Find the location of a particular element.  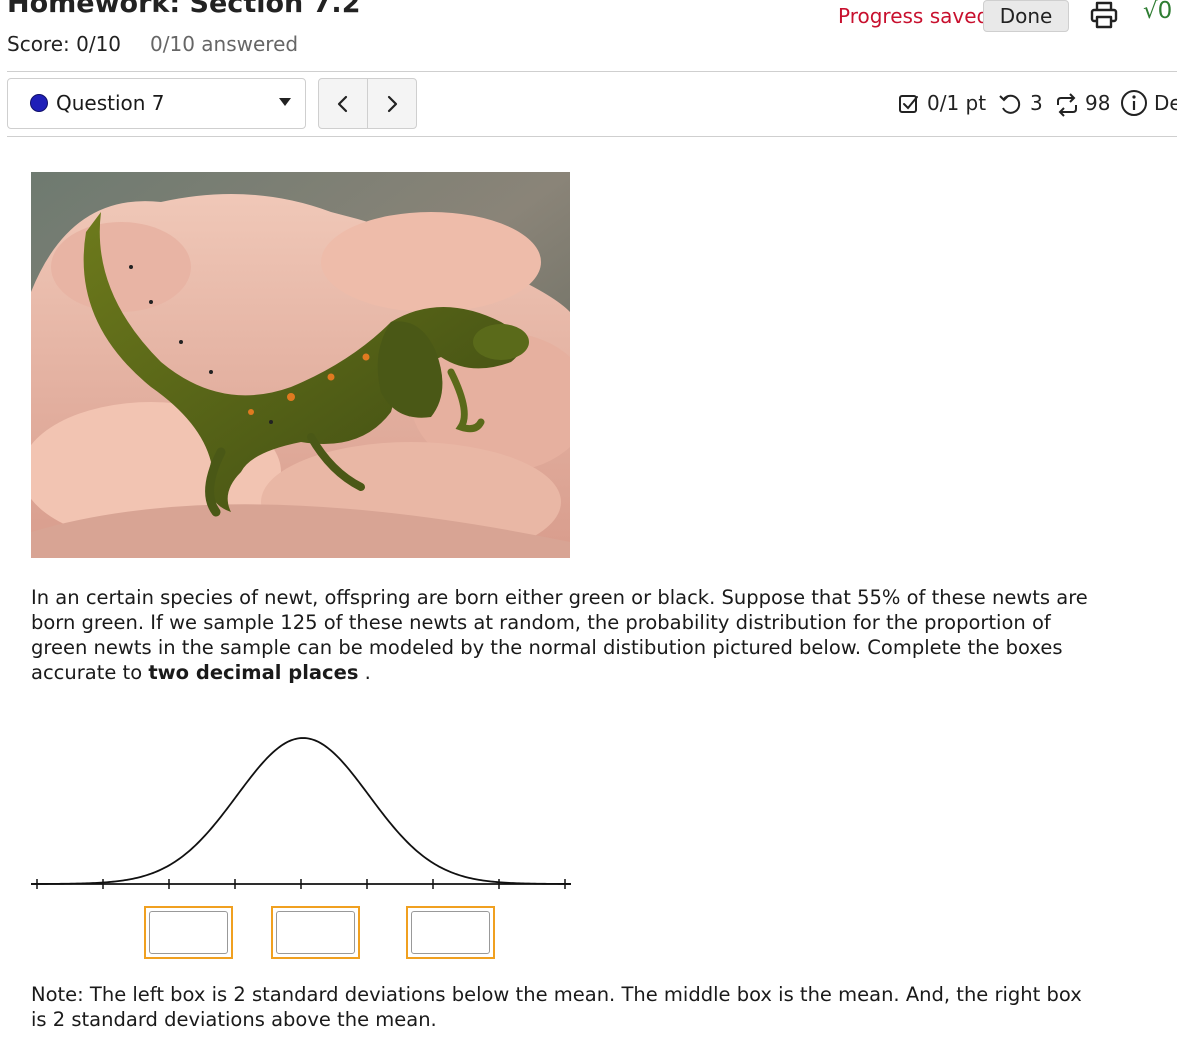

info-icon is located at coordinates (1134, 103).